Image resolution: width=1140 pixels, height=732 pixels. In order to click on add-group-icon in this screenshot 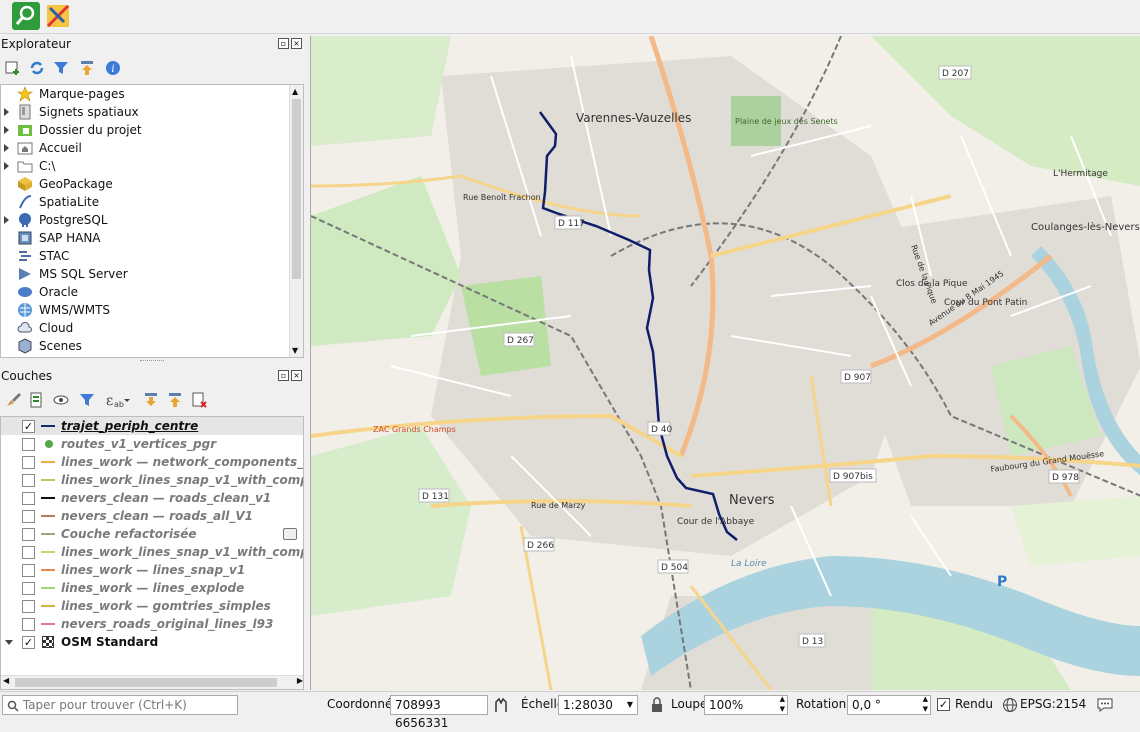, I will do `click(37, 400)`.